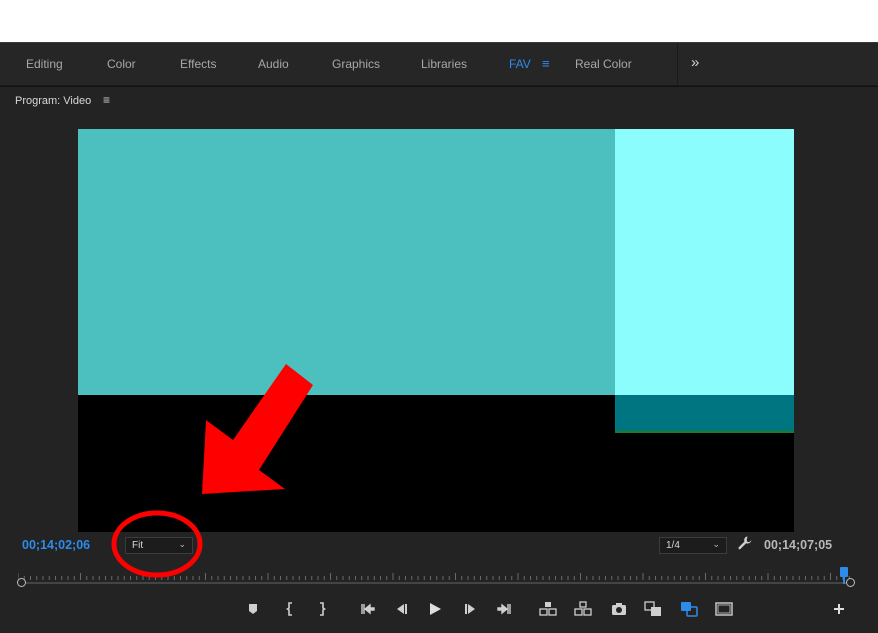 Image resolution: width=878 pixels, height=633 pixels. What do you see at coordinates (273, 64) in the screenshot?
I see `tab-audio: Audio` at bounding box center [273, 64].